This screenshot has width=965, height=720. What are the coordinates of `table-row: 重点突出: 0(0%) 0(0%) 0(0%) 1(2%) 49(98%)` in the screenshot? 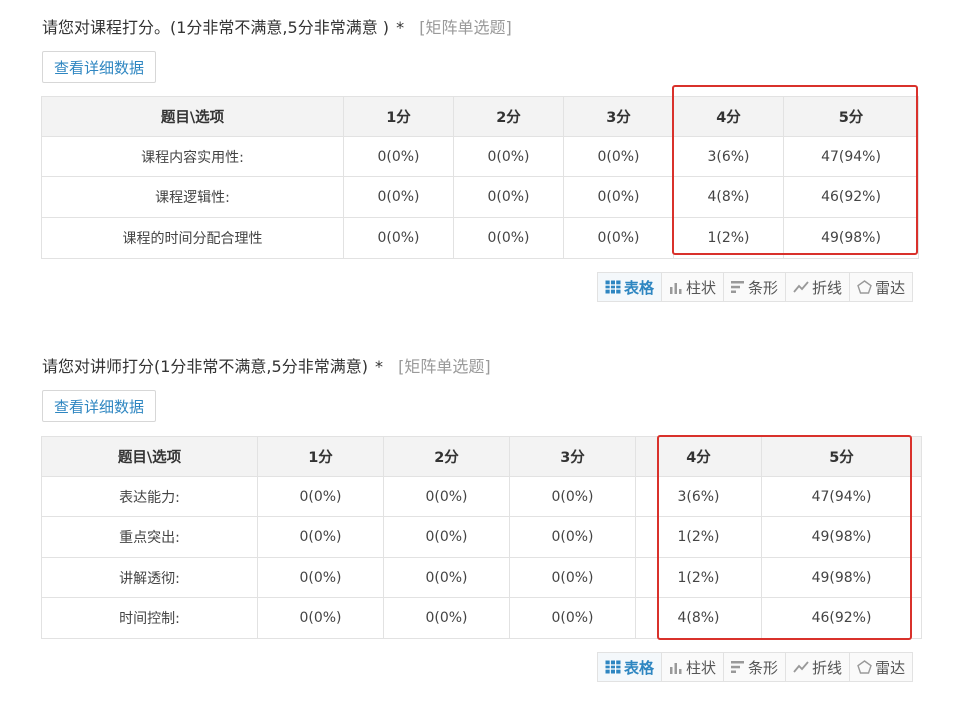 It's located at (481, 537).